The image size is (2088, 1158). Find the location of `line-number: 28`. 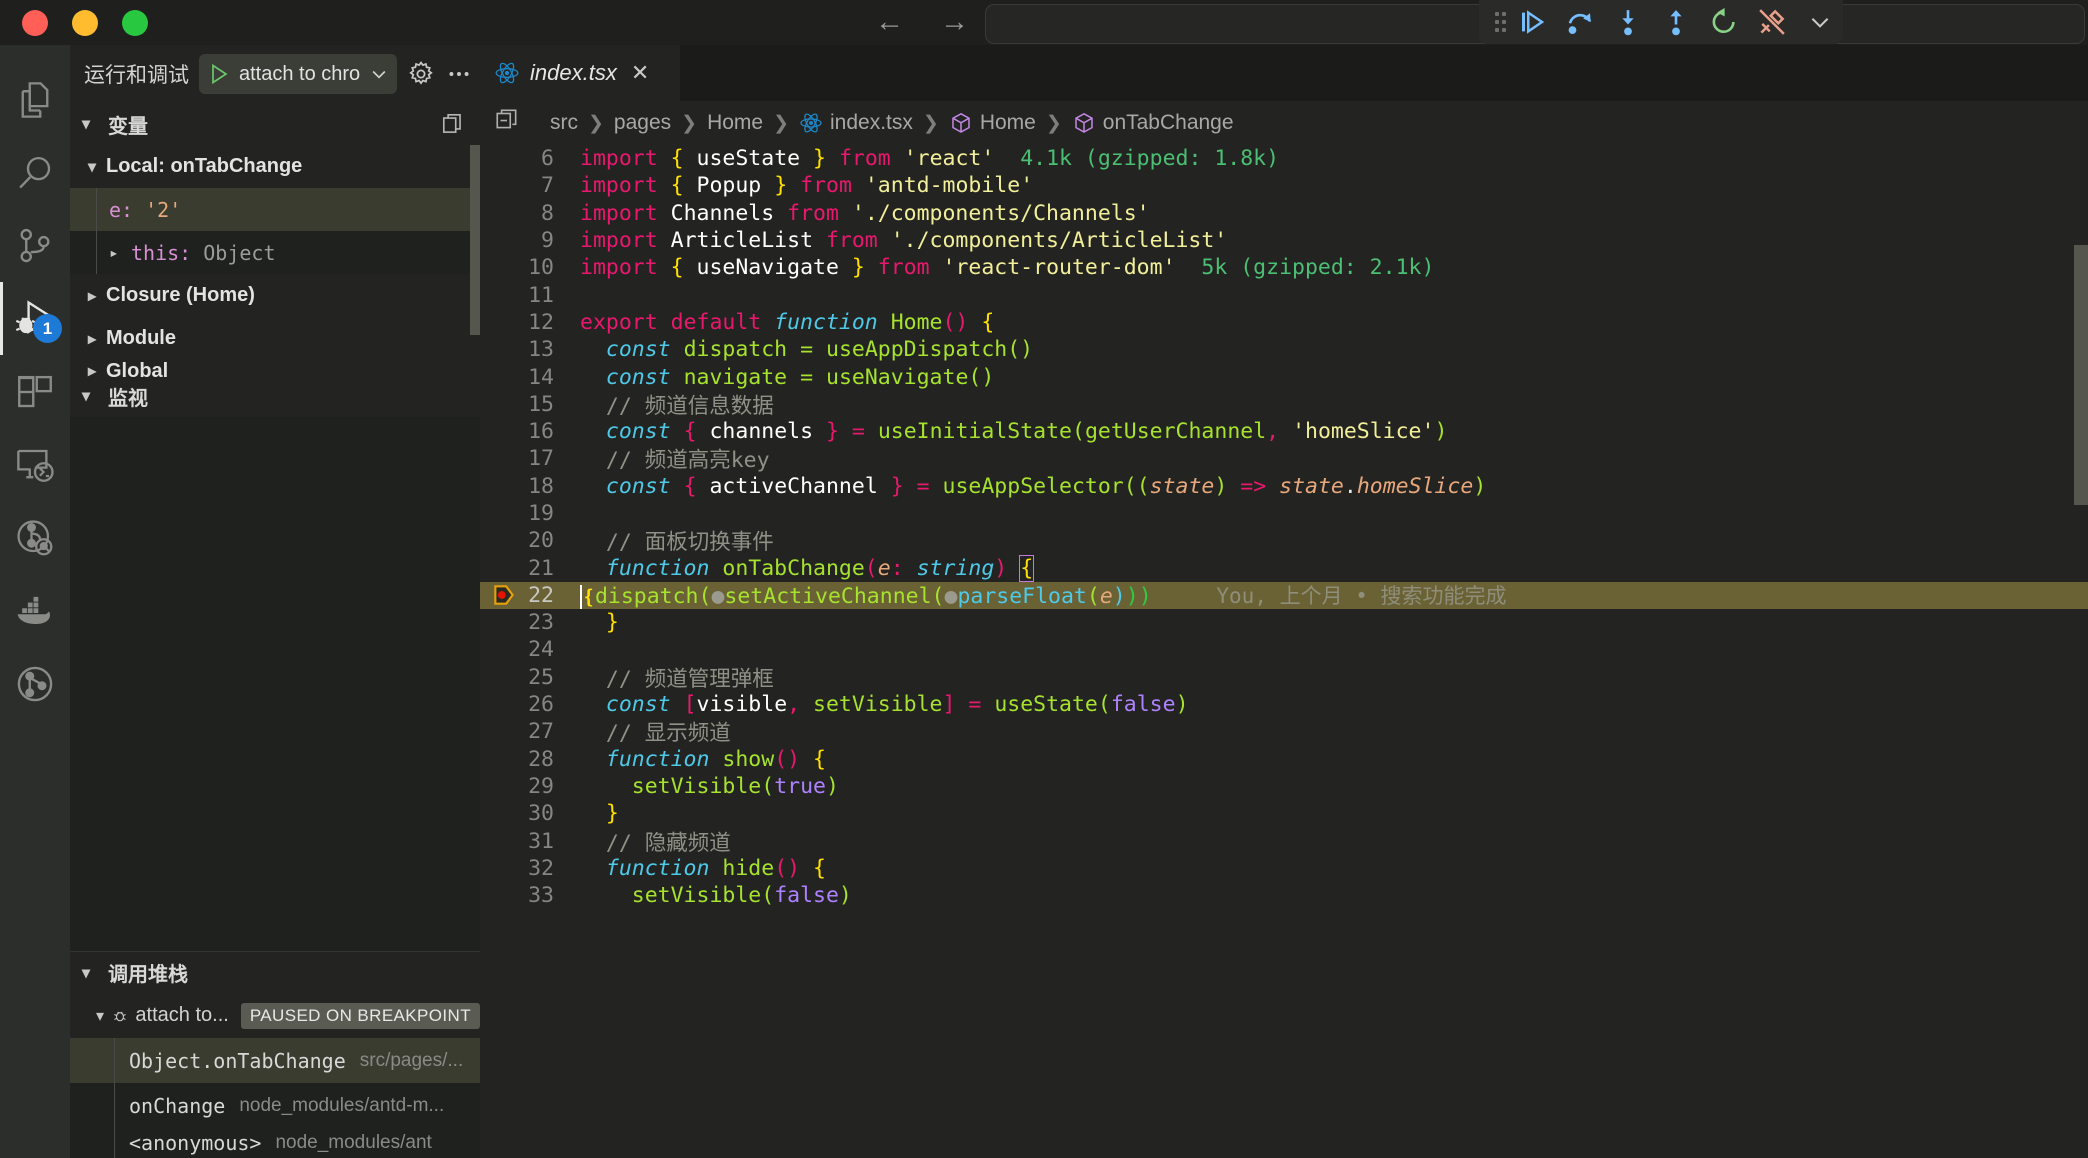

line-number: 28 is located at coordinates (541, 759).